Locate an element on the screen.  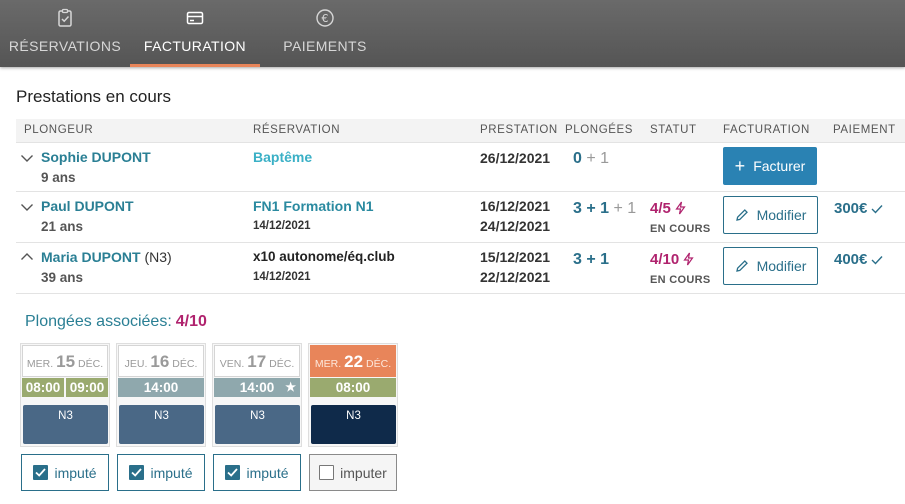
dive-time: 14:00 is located at coordinates (161, 387).